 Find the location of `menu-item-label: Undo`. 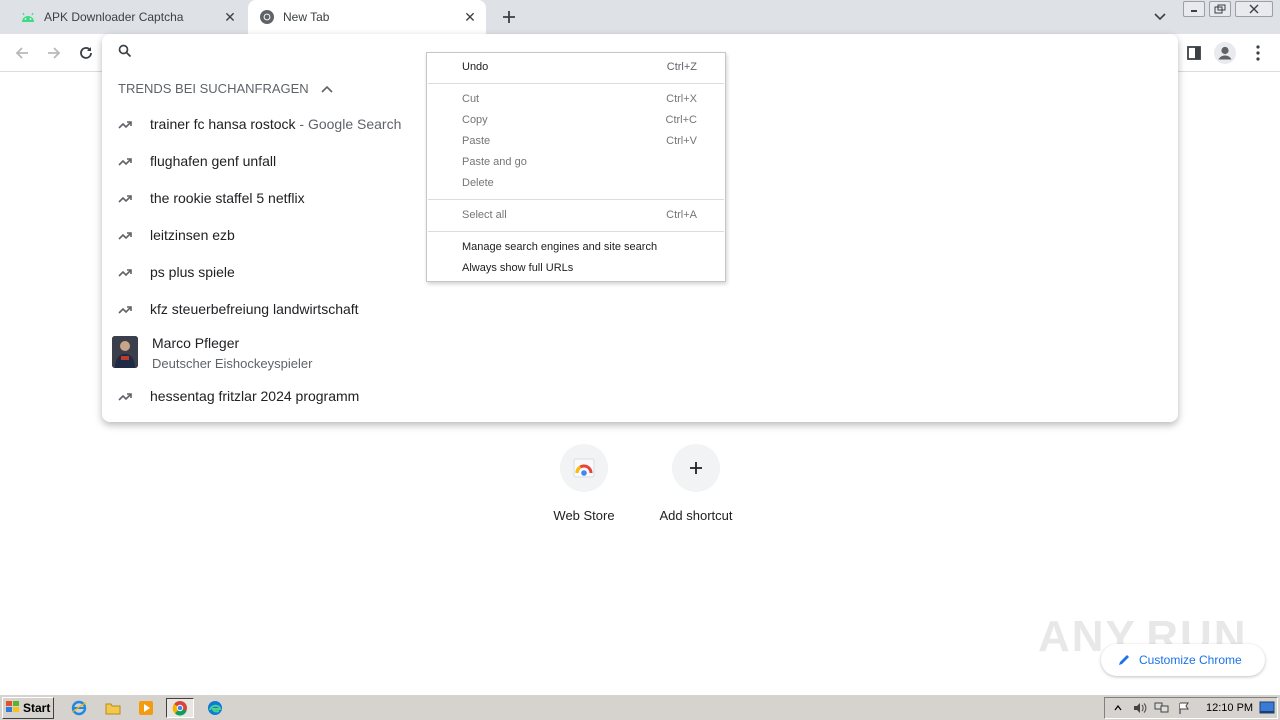

menu-item-label: Undo is located at coordinates (475, 67).